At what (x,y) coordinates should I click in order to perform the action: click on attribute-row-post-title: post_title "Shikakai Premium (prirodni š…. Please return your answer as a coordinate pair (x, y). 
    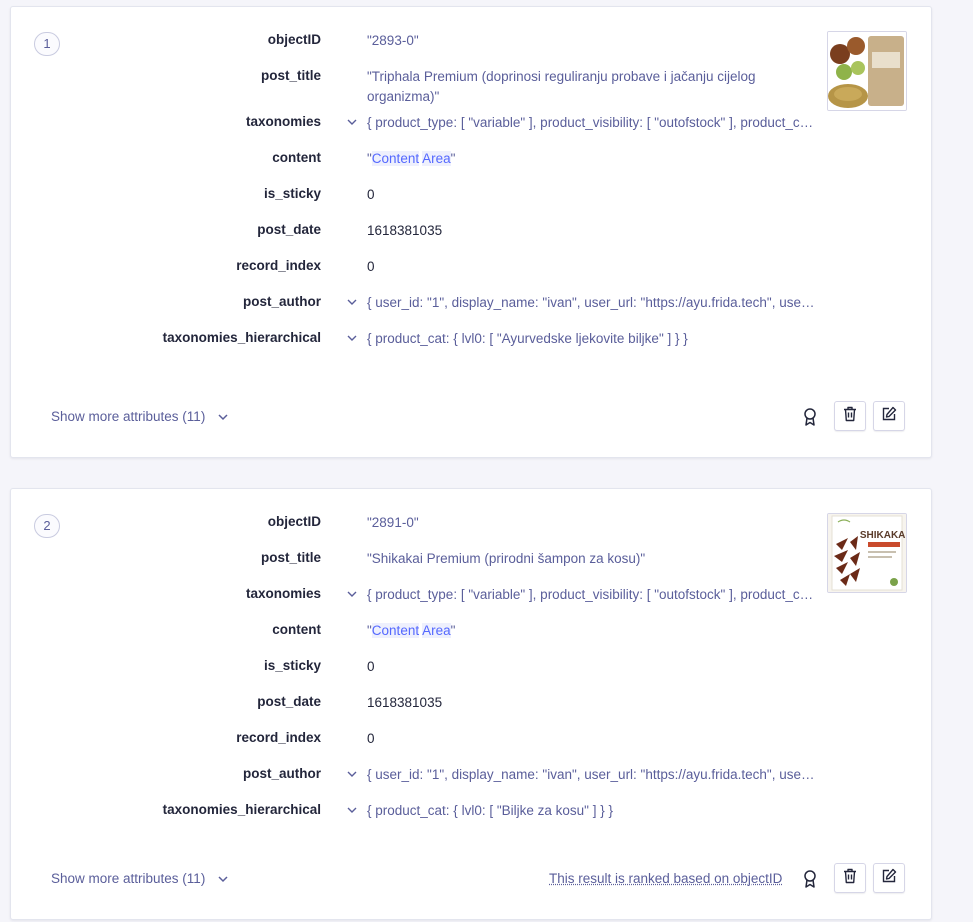
    Looking at the image, I should click on (416, 567).